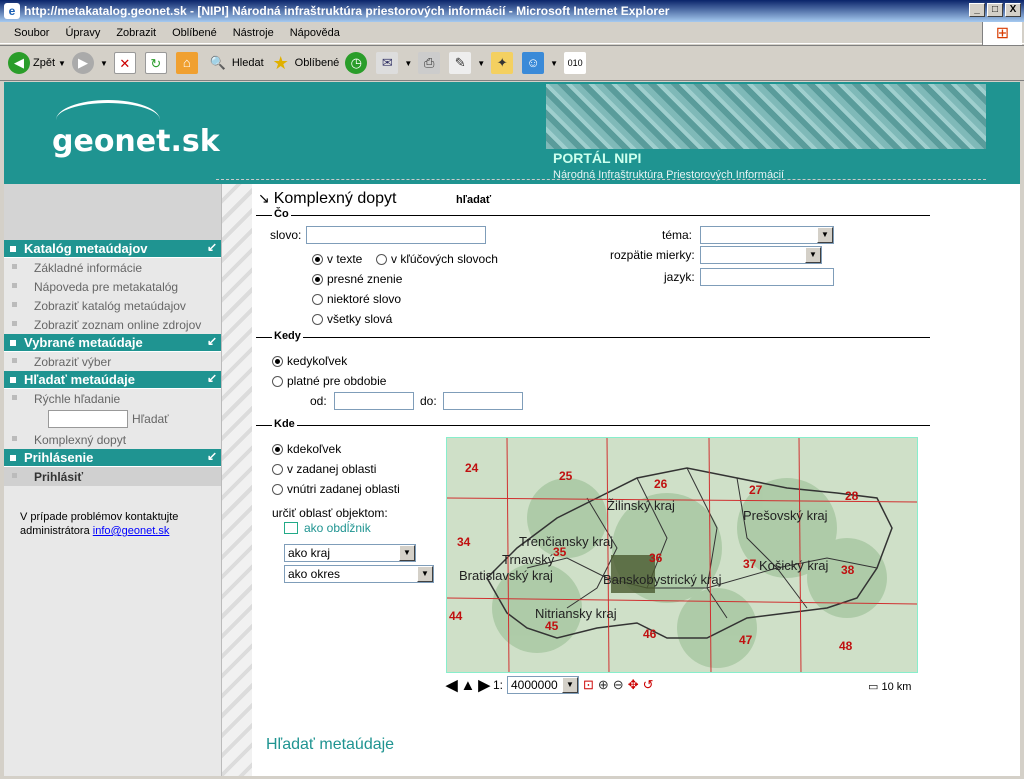  What do you see at coordinates (235, 63) in the screenshot?
I see `search-button: 🔍 Hledat` at bounding box center [235, 63].